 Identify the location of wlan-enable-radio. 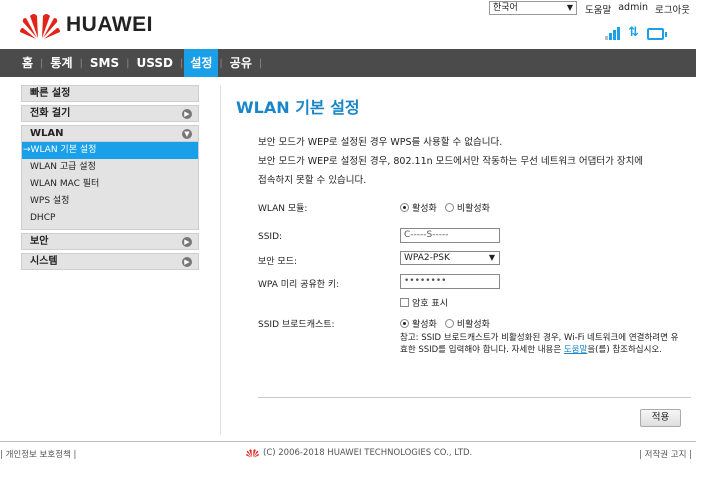
(404, 207).